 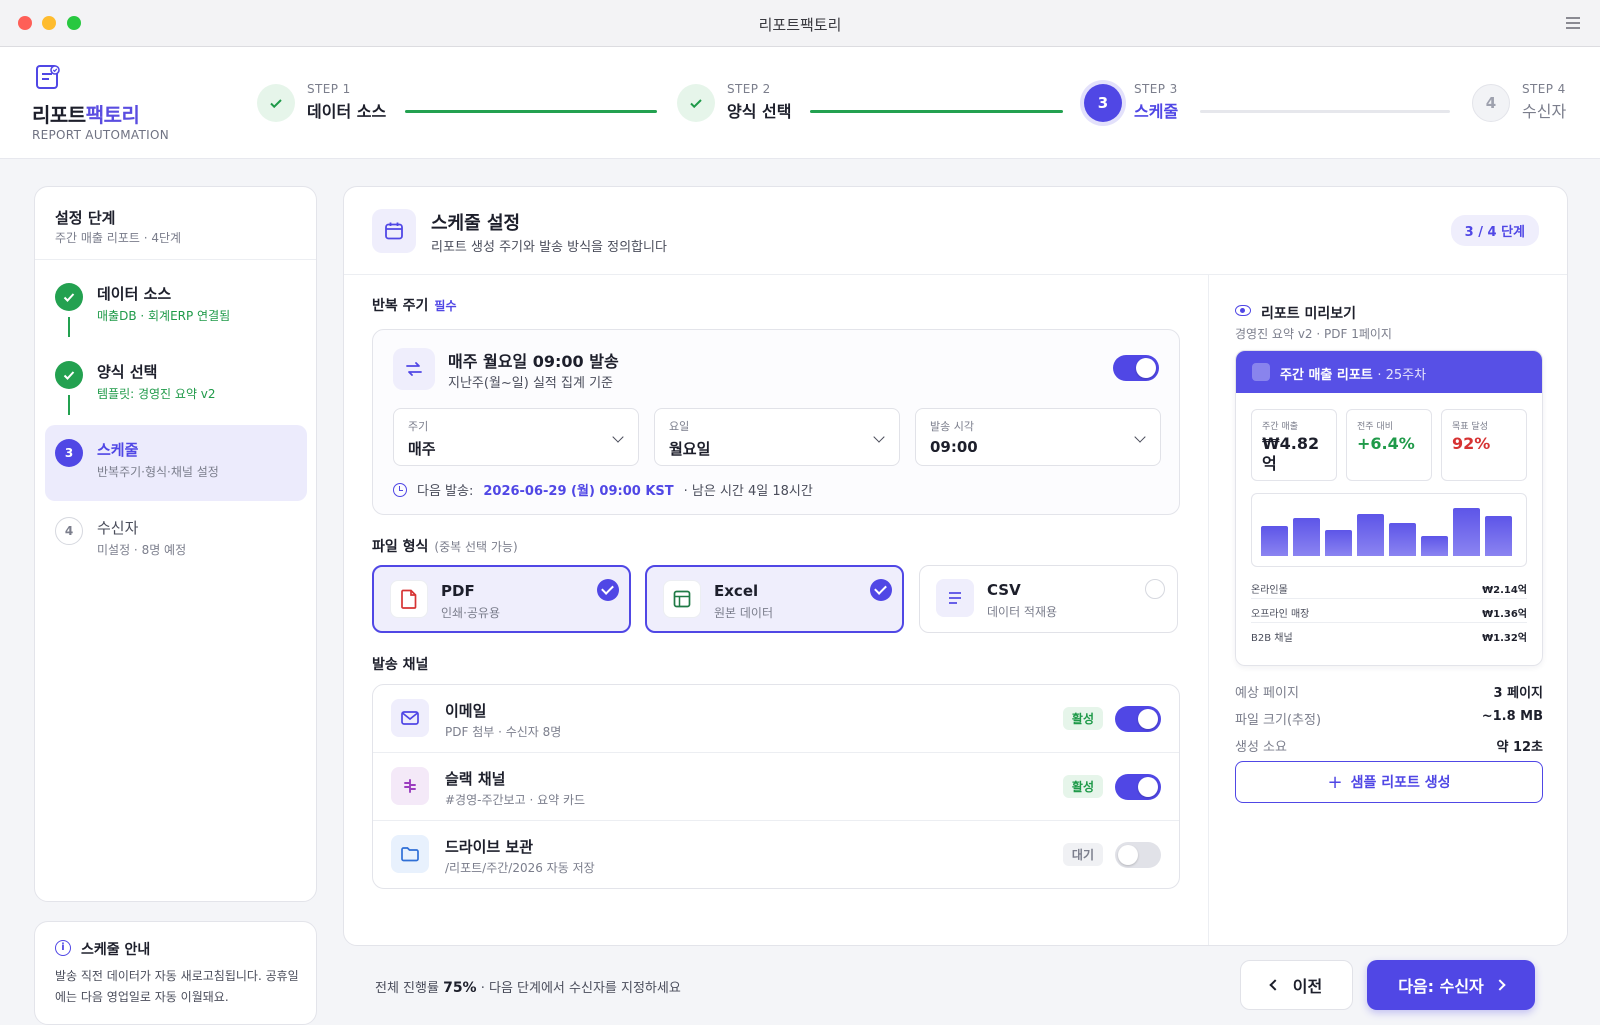 What do you see at coordinates (549, 247) in the screenshot?
I see `page-subtitle: 리포트 생성 주기와 발송 방식을 정의합니다` at bounding box center [549, 247].